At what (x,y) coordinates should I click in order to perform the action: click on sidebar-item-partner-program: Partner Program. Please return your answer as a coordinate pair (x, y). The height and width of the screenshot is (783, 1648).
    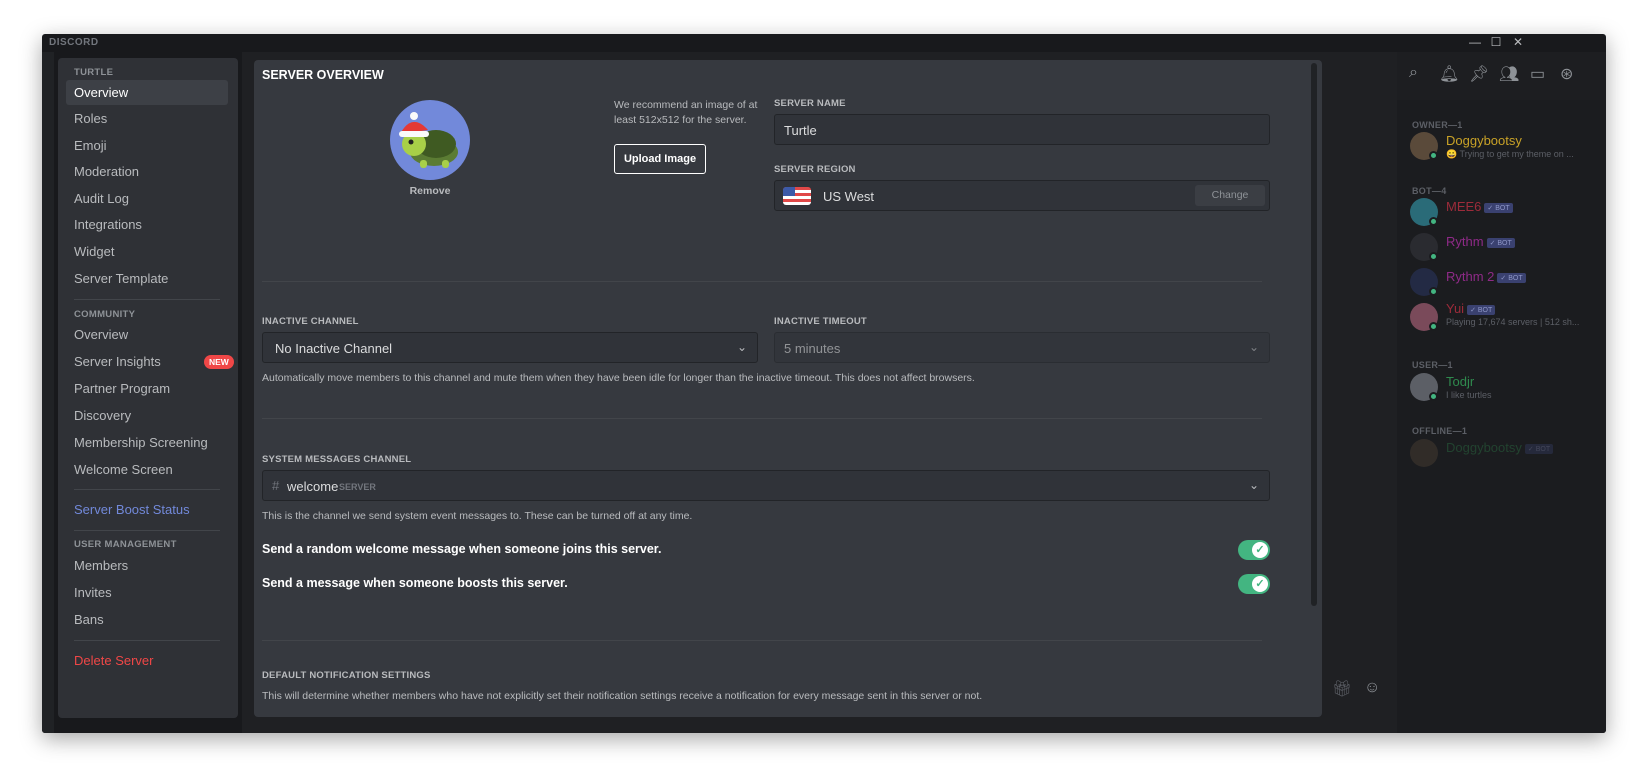
    Looking at the image, I should click on (147, 388).